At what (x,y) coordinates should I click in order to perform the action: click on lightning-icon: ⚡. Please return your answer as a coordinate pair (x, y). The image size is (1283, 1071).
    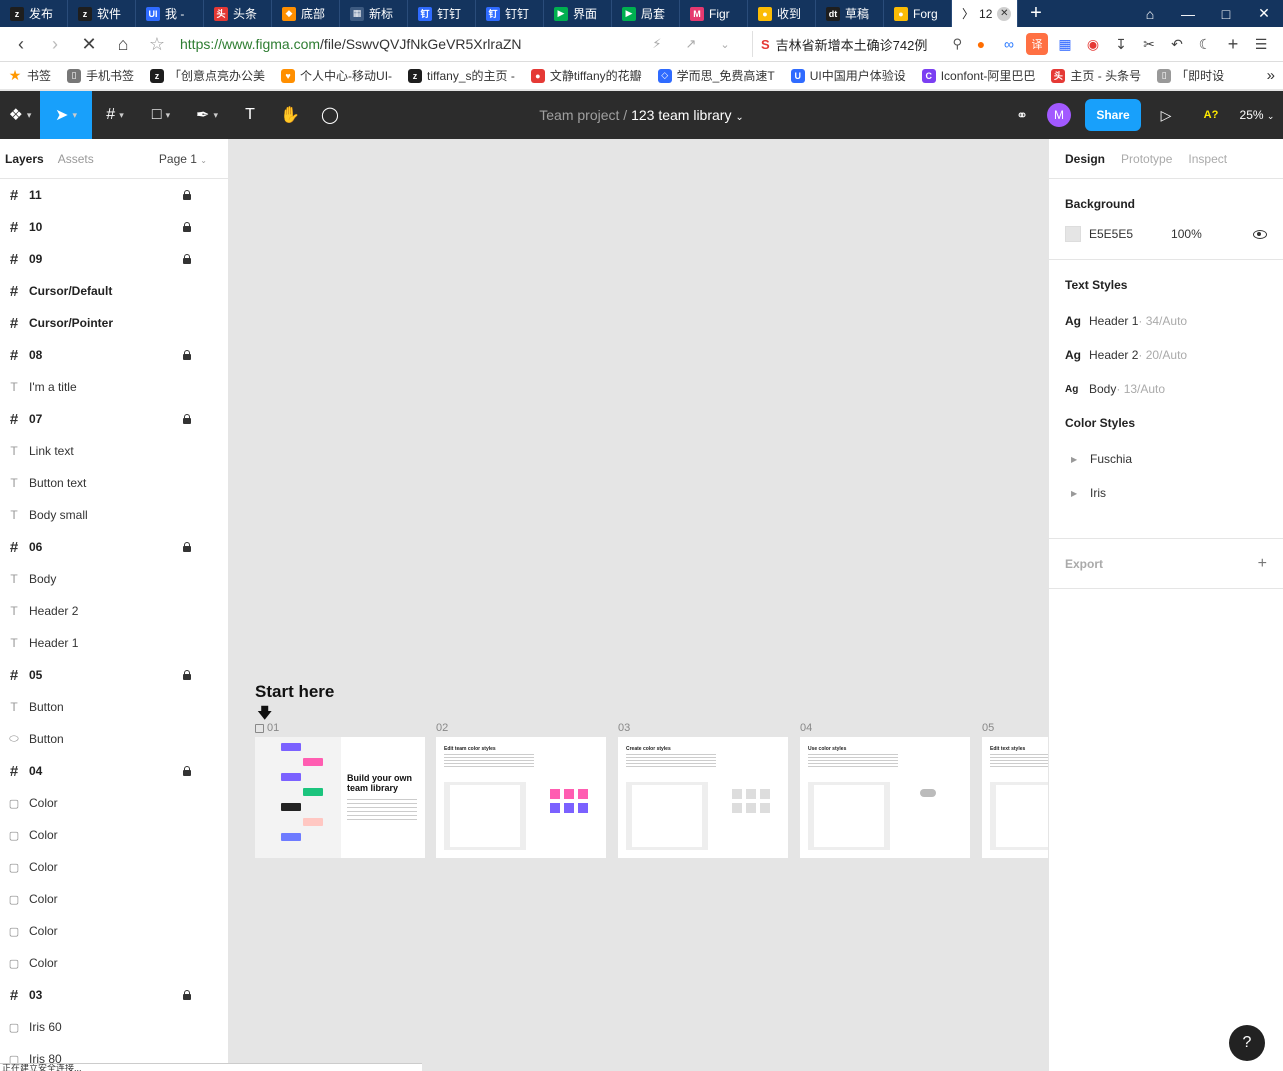
    Looking at the image, I should click on (657, 44).